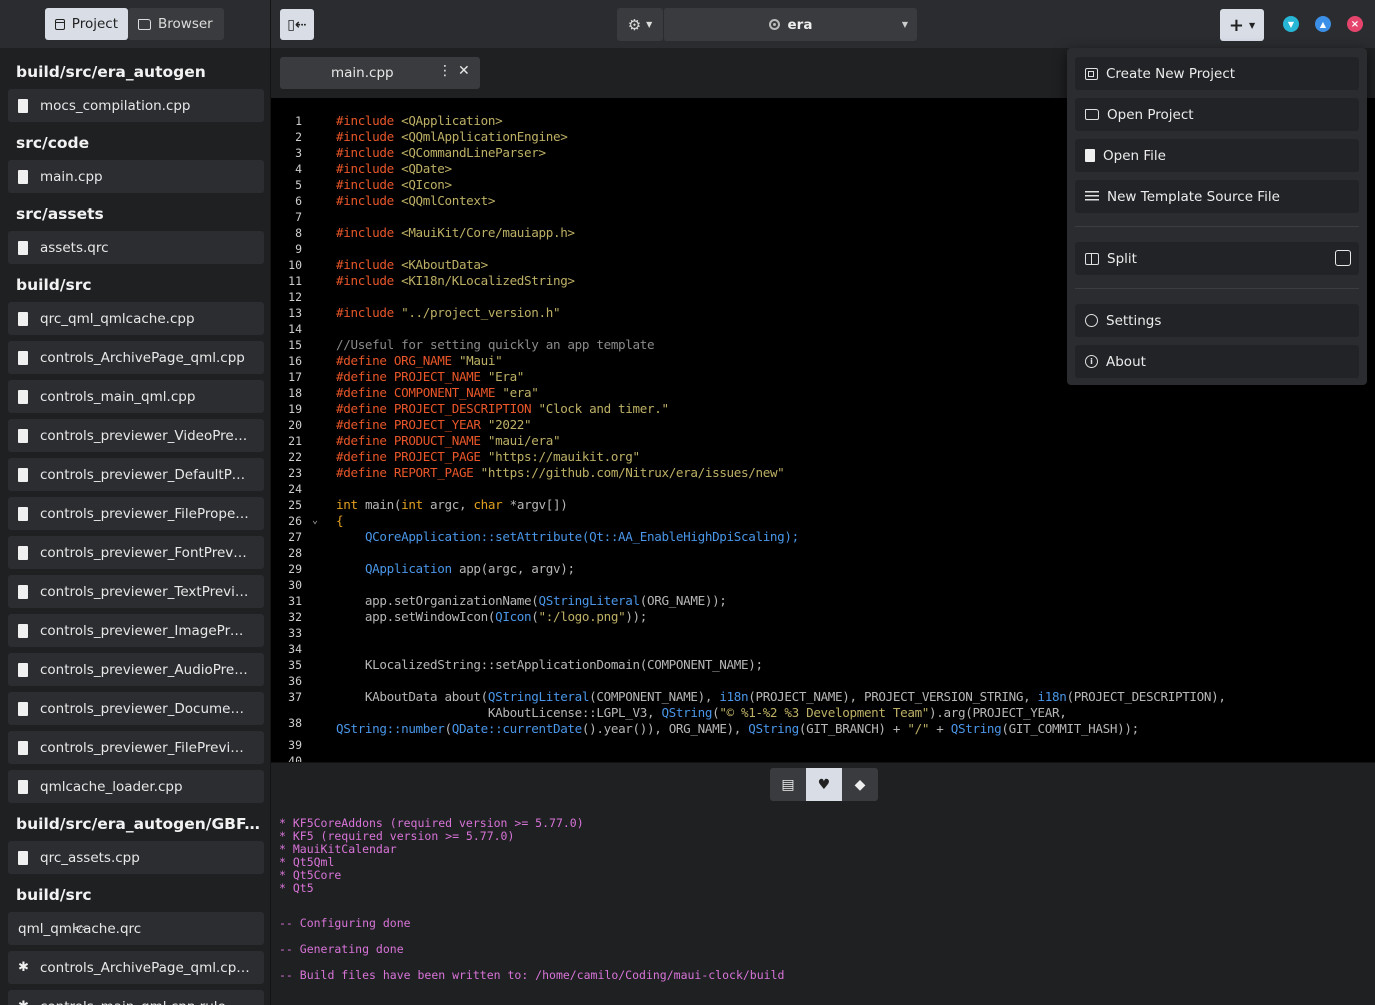  I want to click on header-bar: ▯⇠ ⚙ ▼ era ▼ + ▼ ▼ ▲ ×, so click(823, 24).